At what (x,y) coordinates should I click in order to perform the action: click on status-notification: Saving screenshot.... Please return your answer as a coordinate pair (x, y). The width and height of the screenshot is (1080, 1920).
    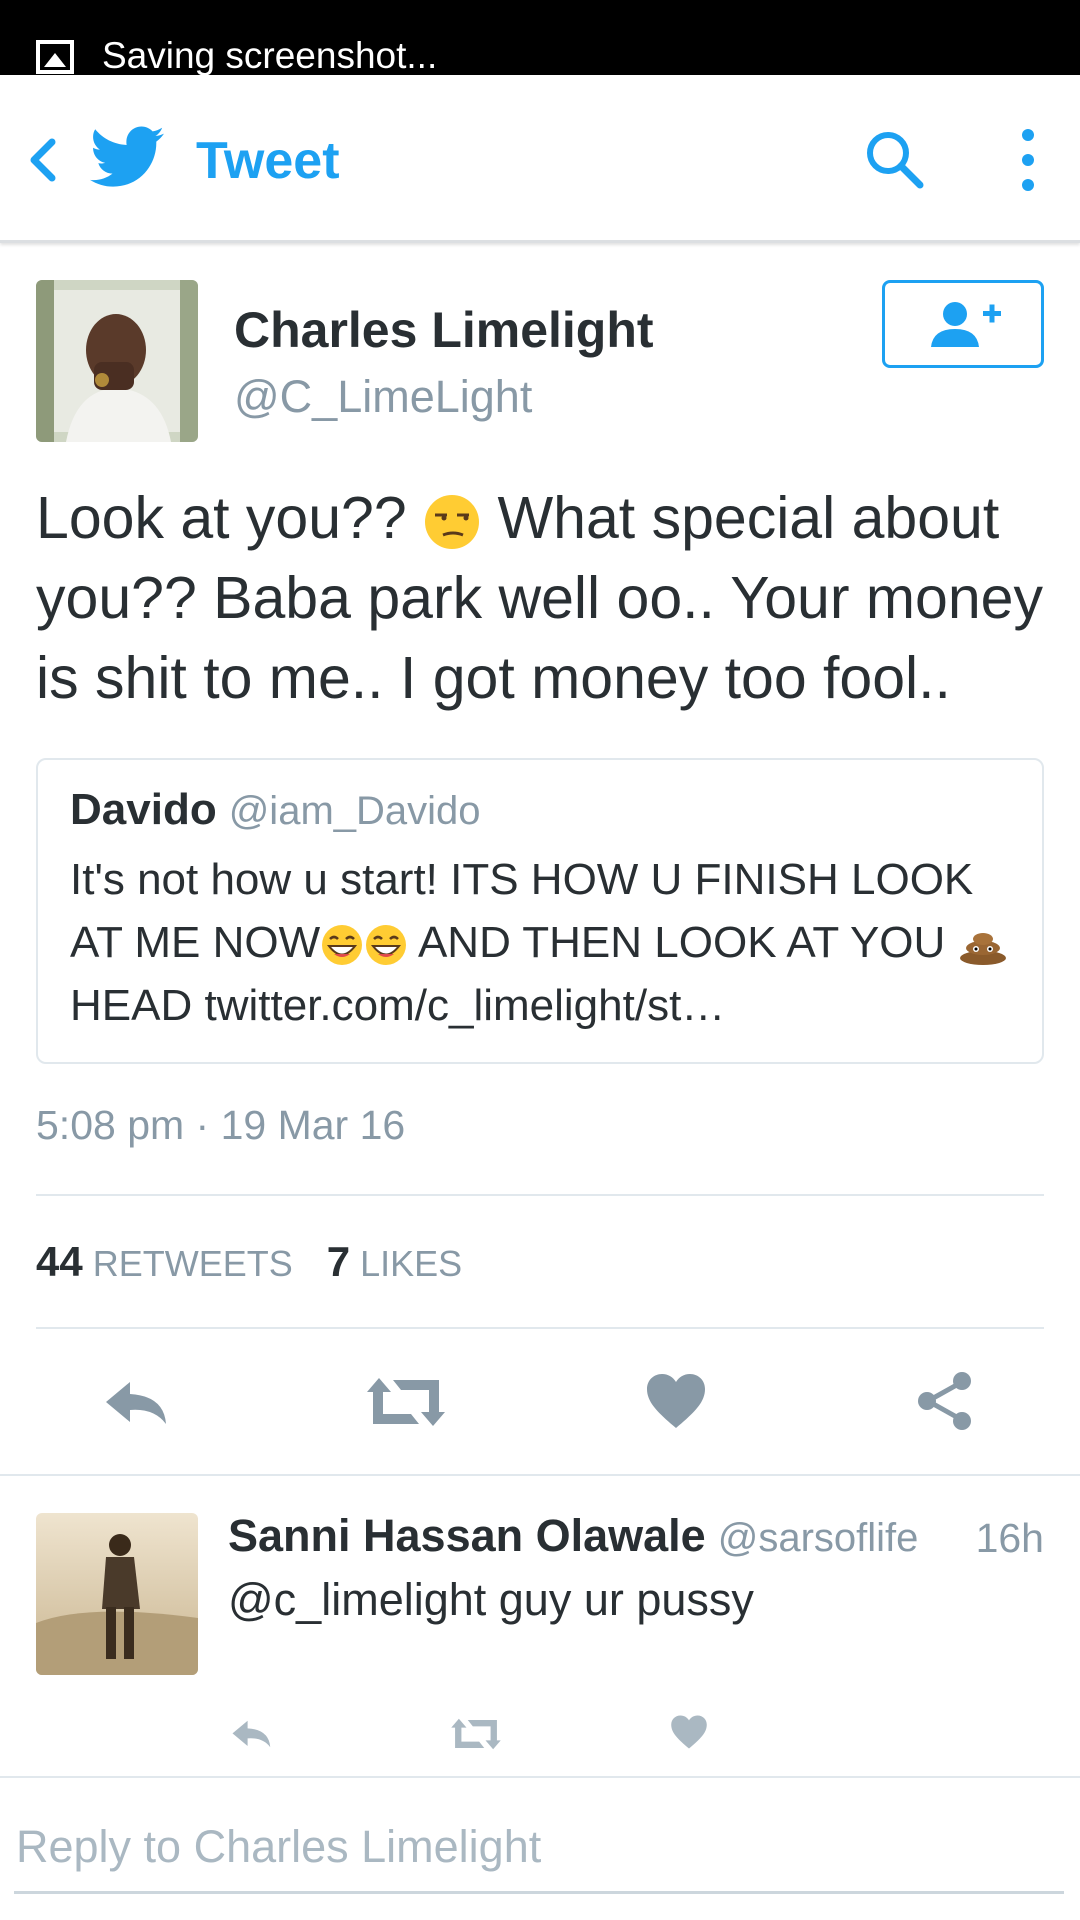
    Looking at the image, I should click on (270, 55).